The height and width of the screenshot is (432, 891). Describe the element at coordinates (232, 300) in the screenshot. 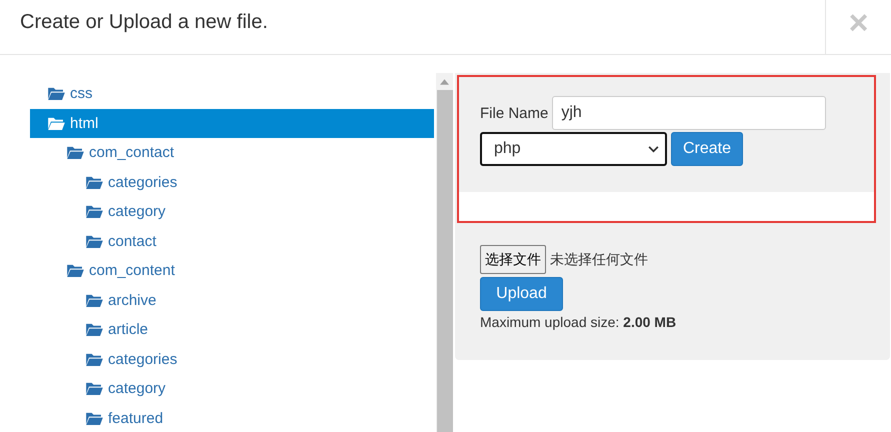

I see `folder-tree-item: archive` at that location.